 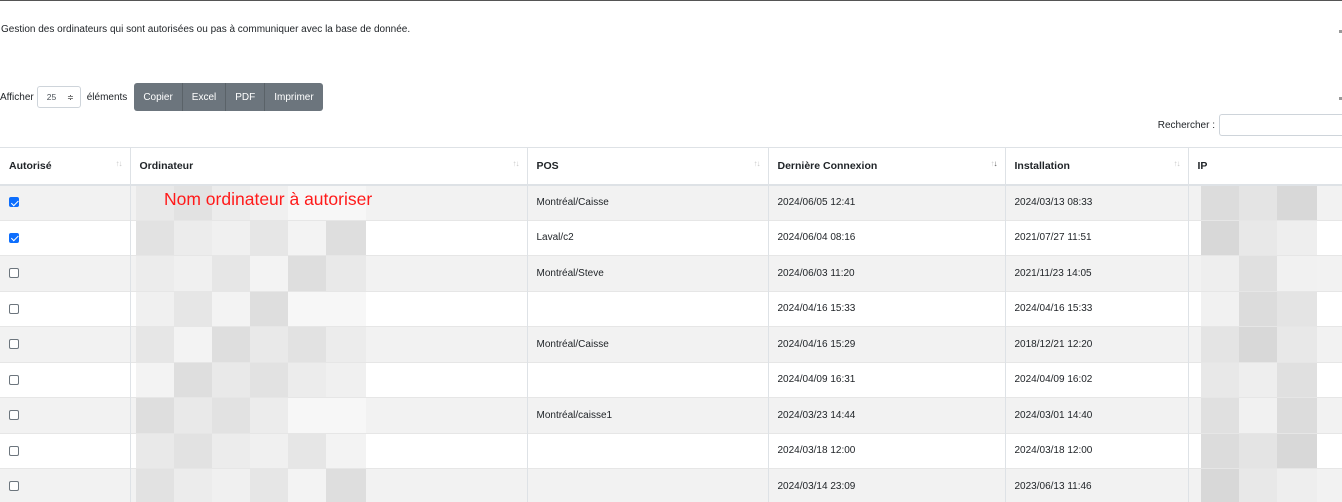 What do you see at coordinates (648, 344) in the screenshot?
I see `pos-cell: Montréal/Caisse` at bounding box center [648, 344].